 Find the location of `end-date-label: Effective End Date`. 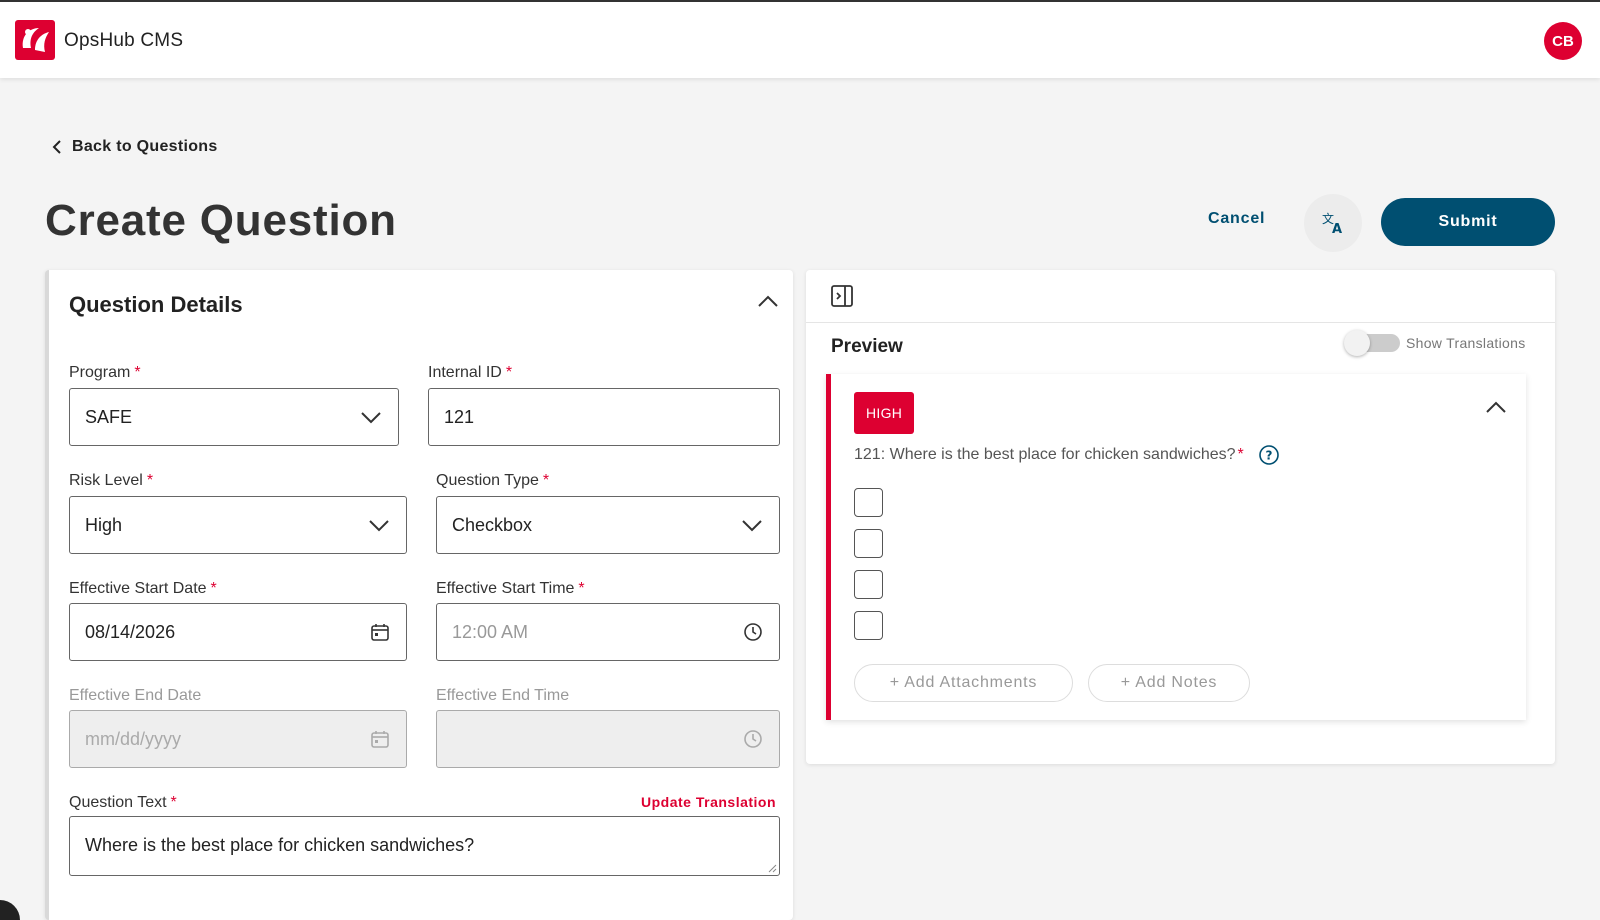

end-date-label: Effective End Date is located at coordinates (135, 695).